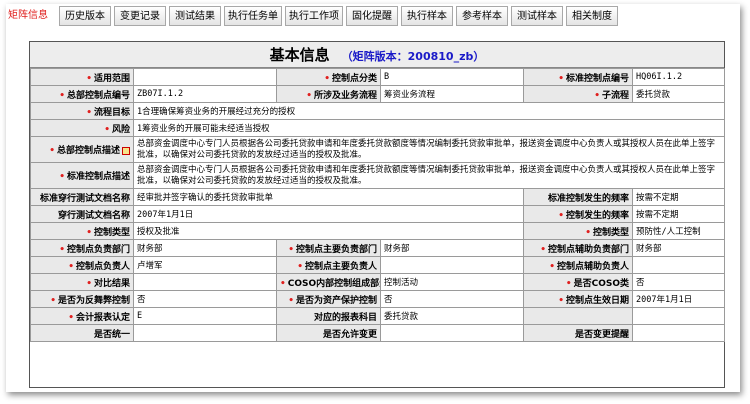 This screenshot has height=404, width=750. I want to click on responsible-dept-value: 财务部, so click(205, 248).